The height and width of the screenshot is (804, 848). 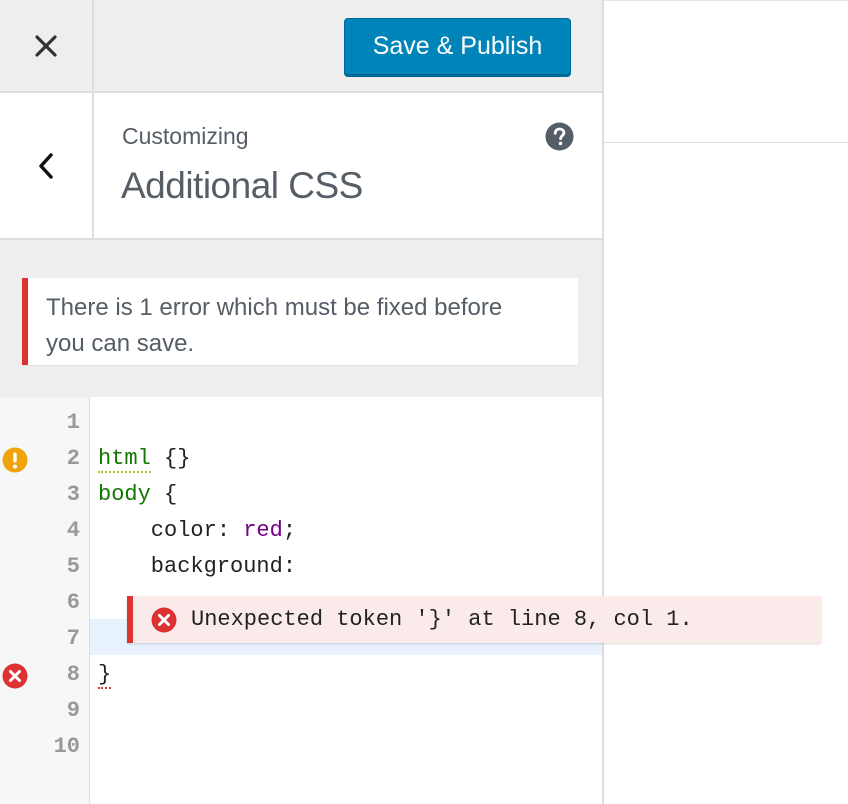 I want to click on chevron-left-icon, so click(x=46, y=165).